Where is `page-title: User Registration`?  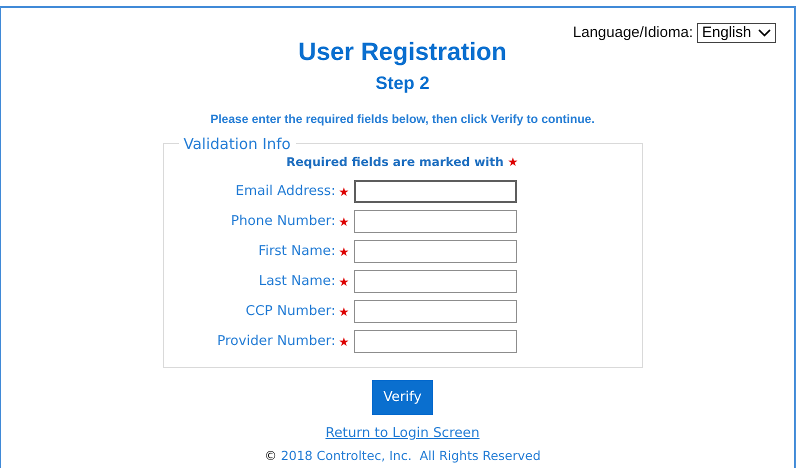
page-title: User Registration is located at coordinates (402, 52).